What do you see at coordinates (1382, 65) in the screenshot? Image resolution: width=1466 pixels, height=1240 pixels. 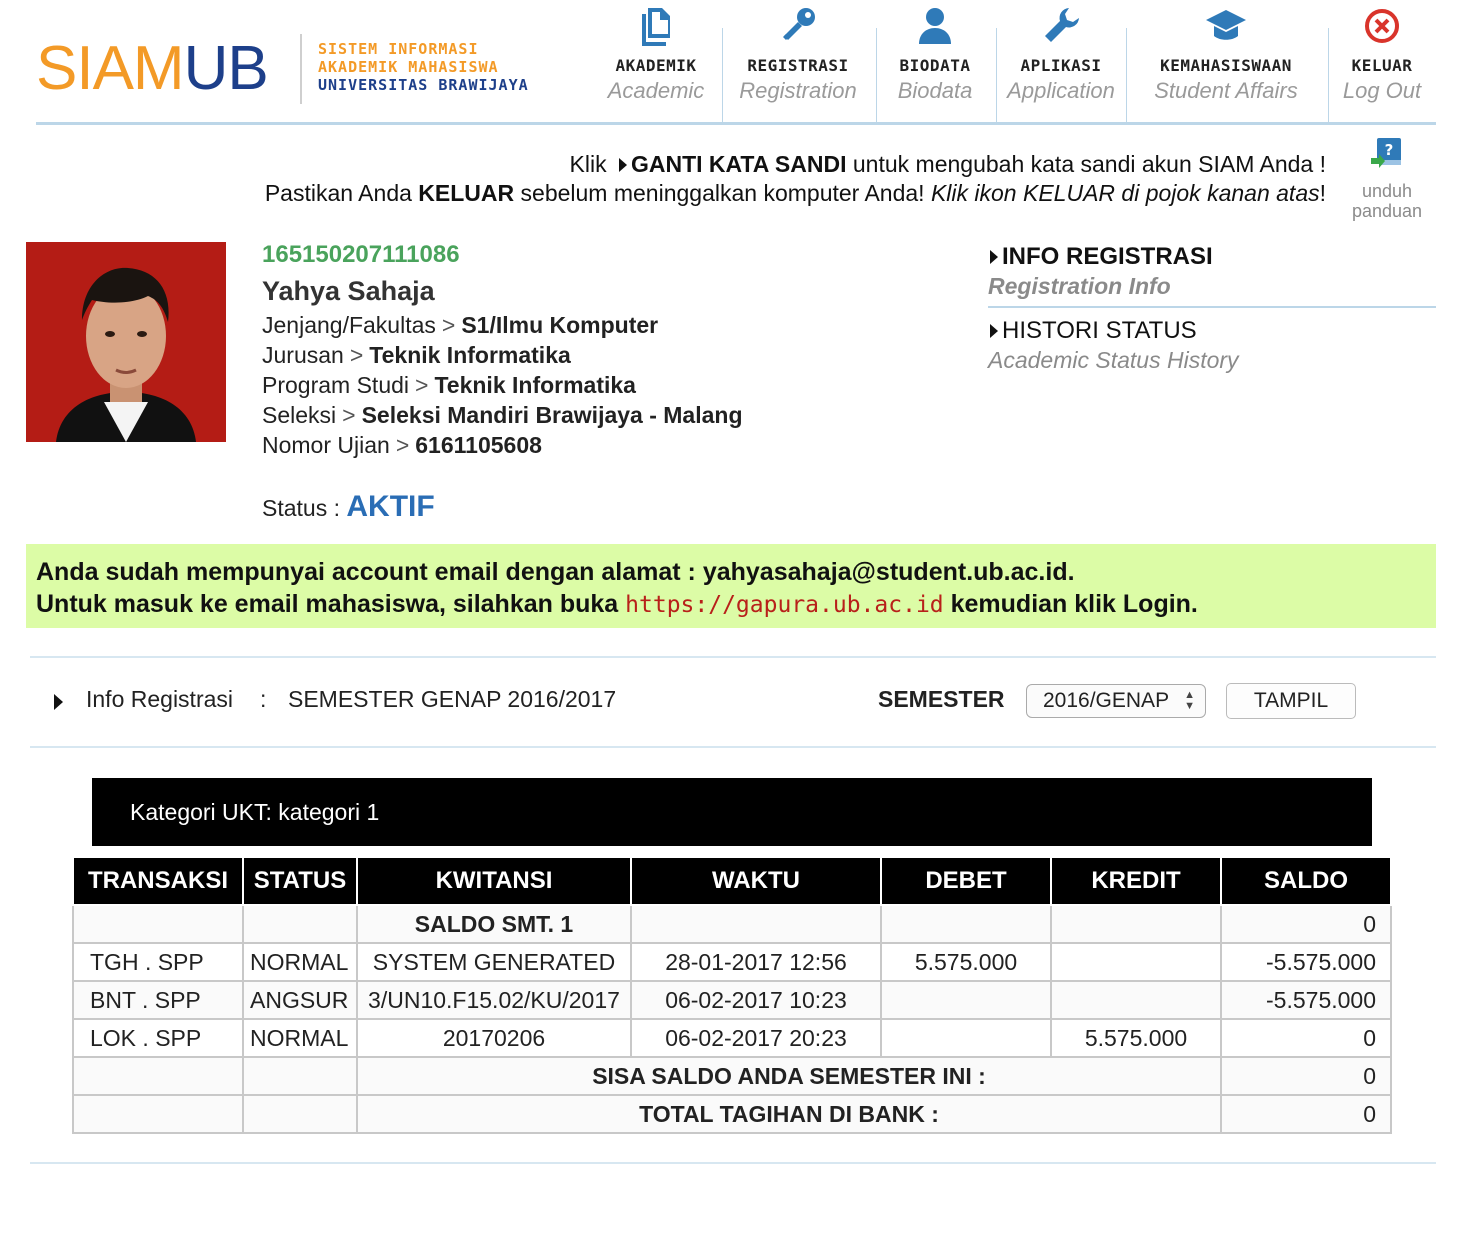 I see `nav-keluar-label: KELUAR` at bounding box center [1382, 65].